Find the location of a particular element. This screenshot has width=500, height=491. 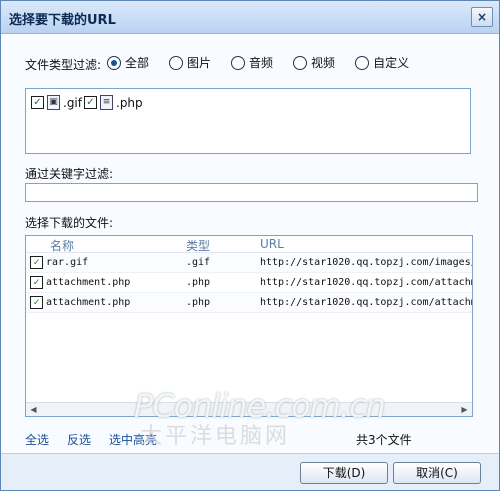

scroll-right-icon: ▶ is located at coordinates (464, 409).